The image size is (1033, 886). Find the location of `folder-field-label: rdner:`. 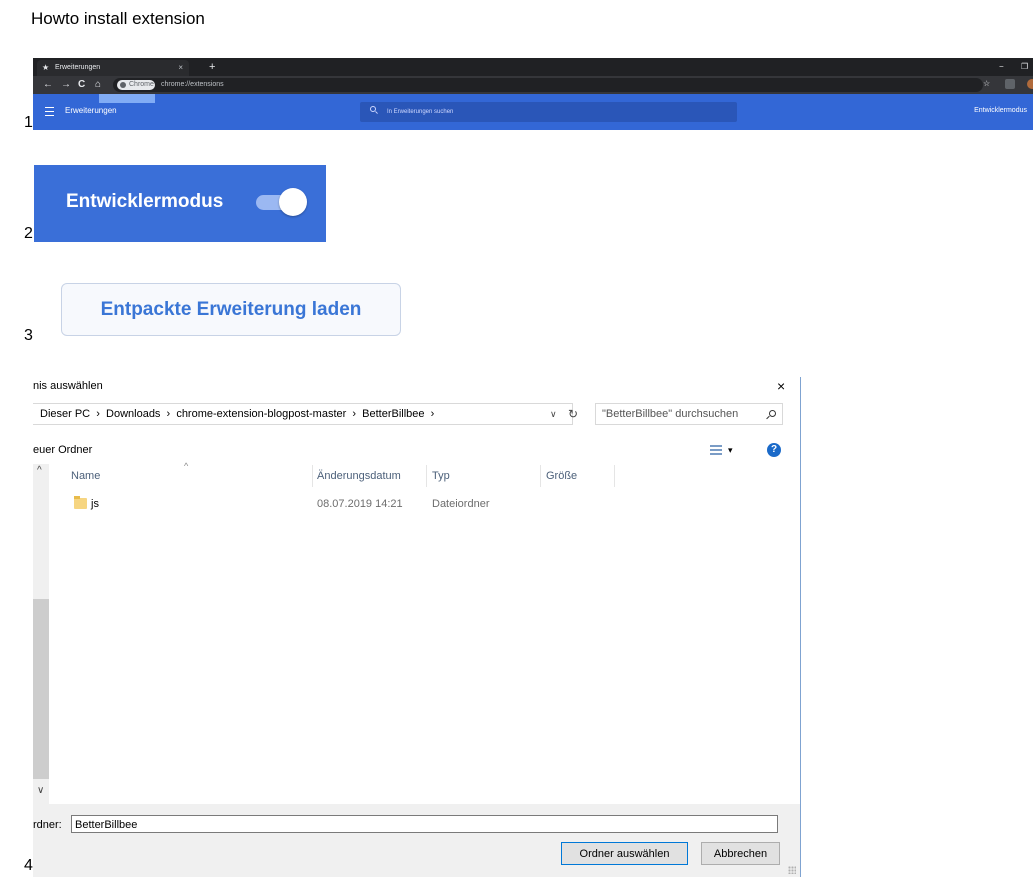

folder-field-label: rdner: is located at coordinates (47, 825).